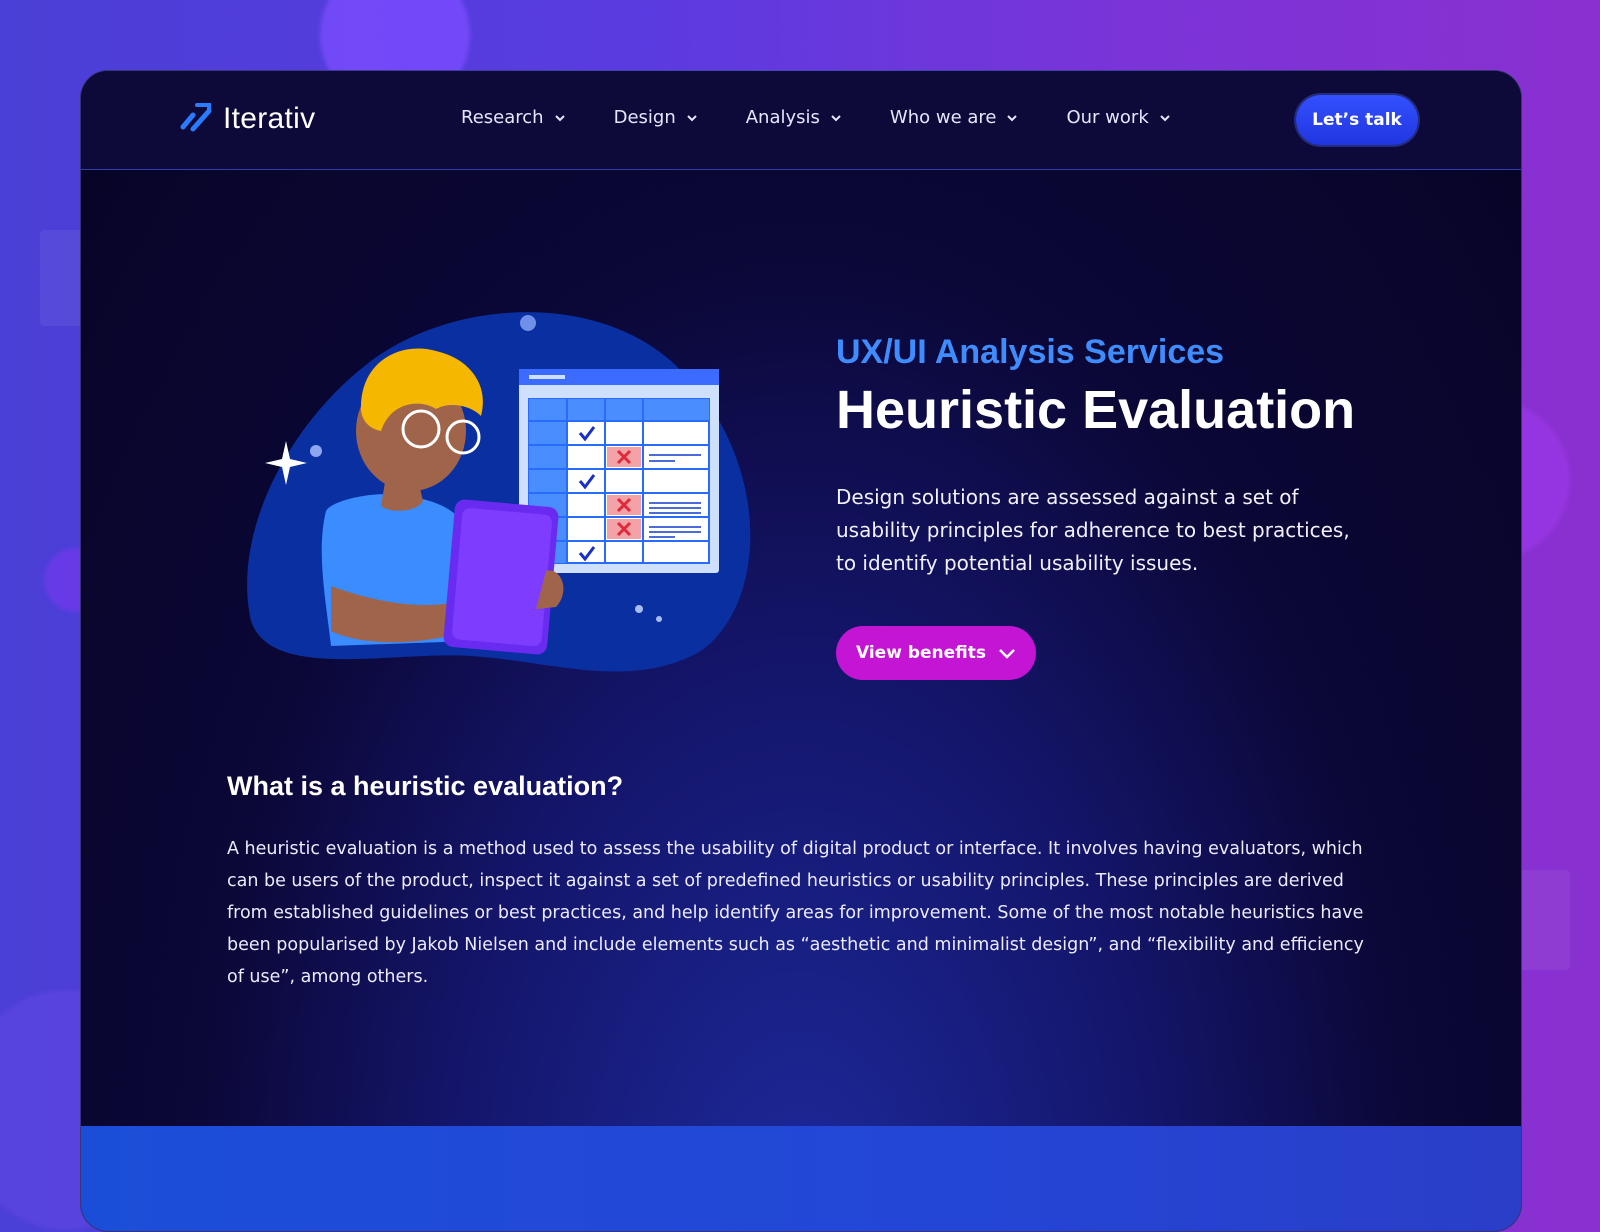 Image resolution: width=1600 pixels, height=1232 pixels. What do you see at coordinates (197, 119) in the screenshot?
I see `logo-icon` at bounding box center [197, 119].